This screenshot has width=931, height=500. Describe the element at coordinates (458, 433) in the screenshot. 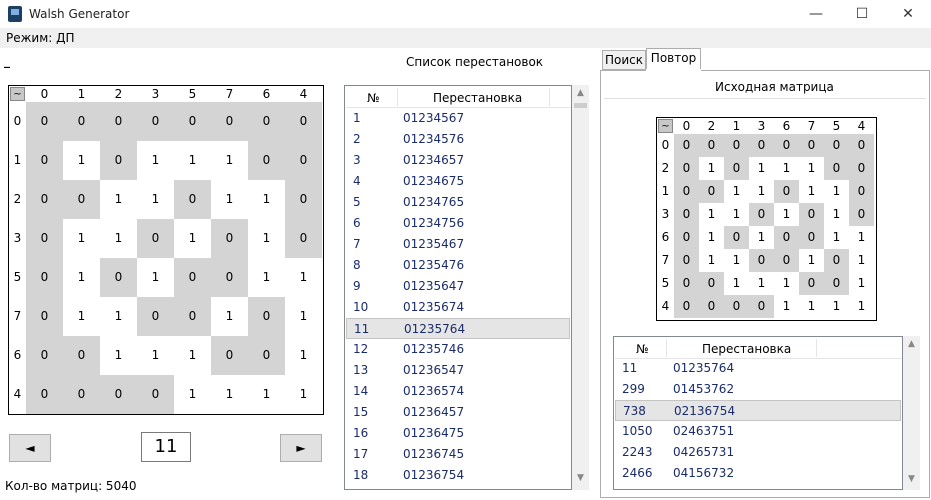

I see `list-item: 16 01236475` at that location.